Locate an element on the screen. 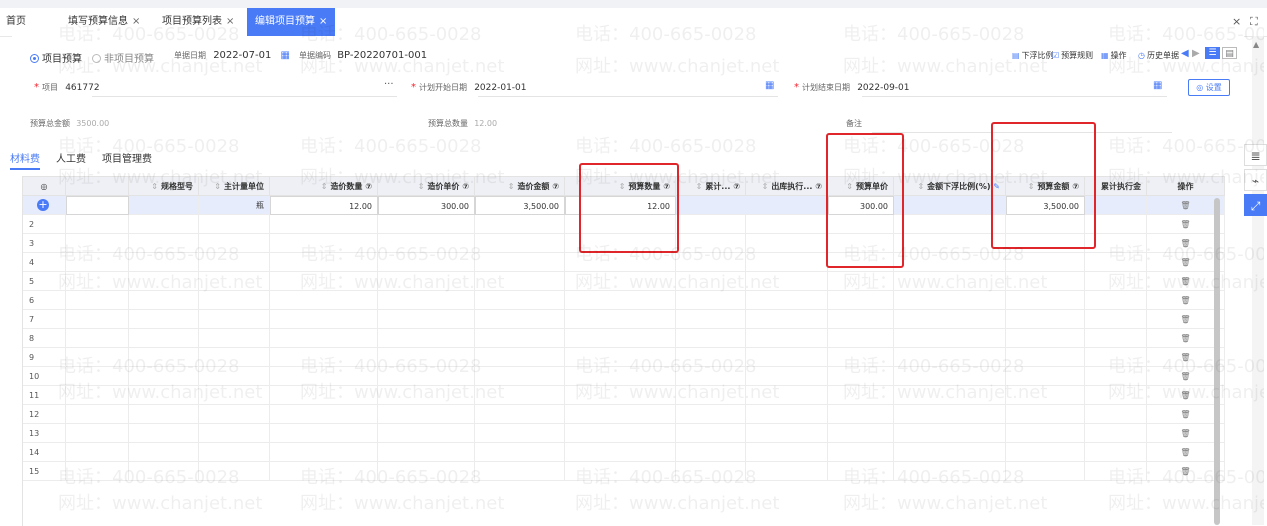 The width and height of the screenshot is (1267, 526). column-header-blank is located at coordinates (97, 186).